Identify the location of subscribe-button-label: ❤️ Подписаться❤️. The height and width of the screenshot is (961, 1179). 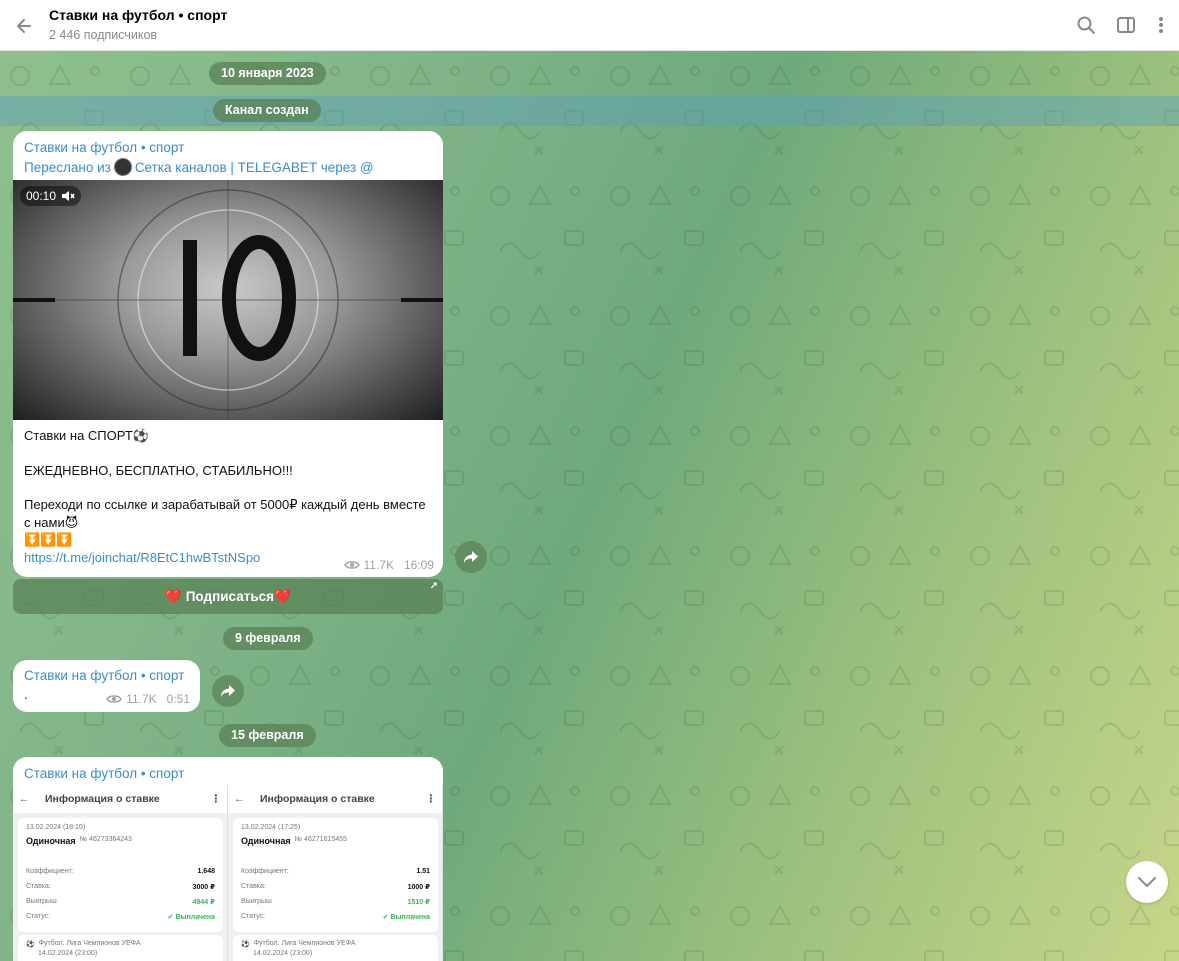
(228, 596).